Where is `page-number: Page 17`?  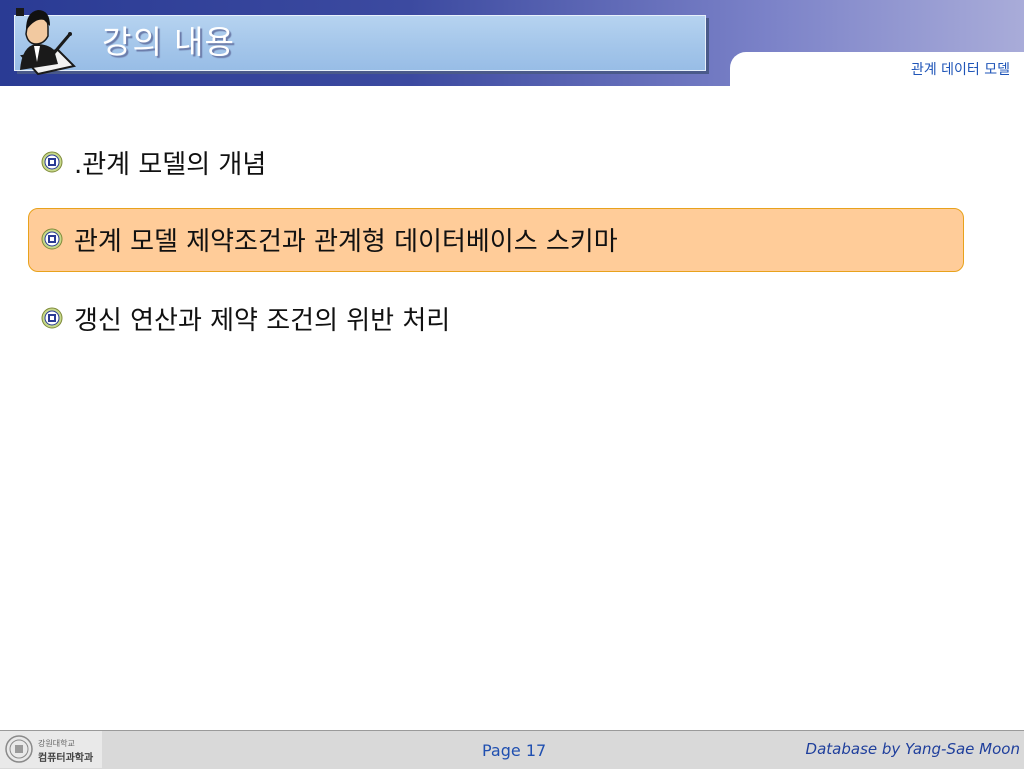
page-number: Page 17 is located at coordinates (514, 750).